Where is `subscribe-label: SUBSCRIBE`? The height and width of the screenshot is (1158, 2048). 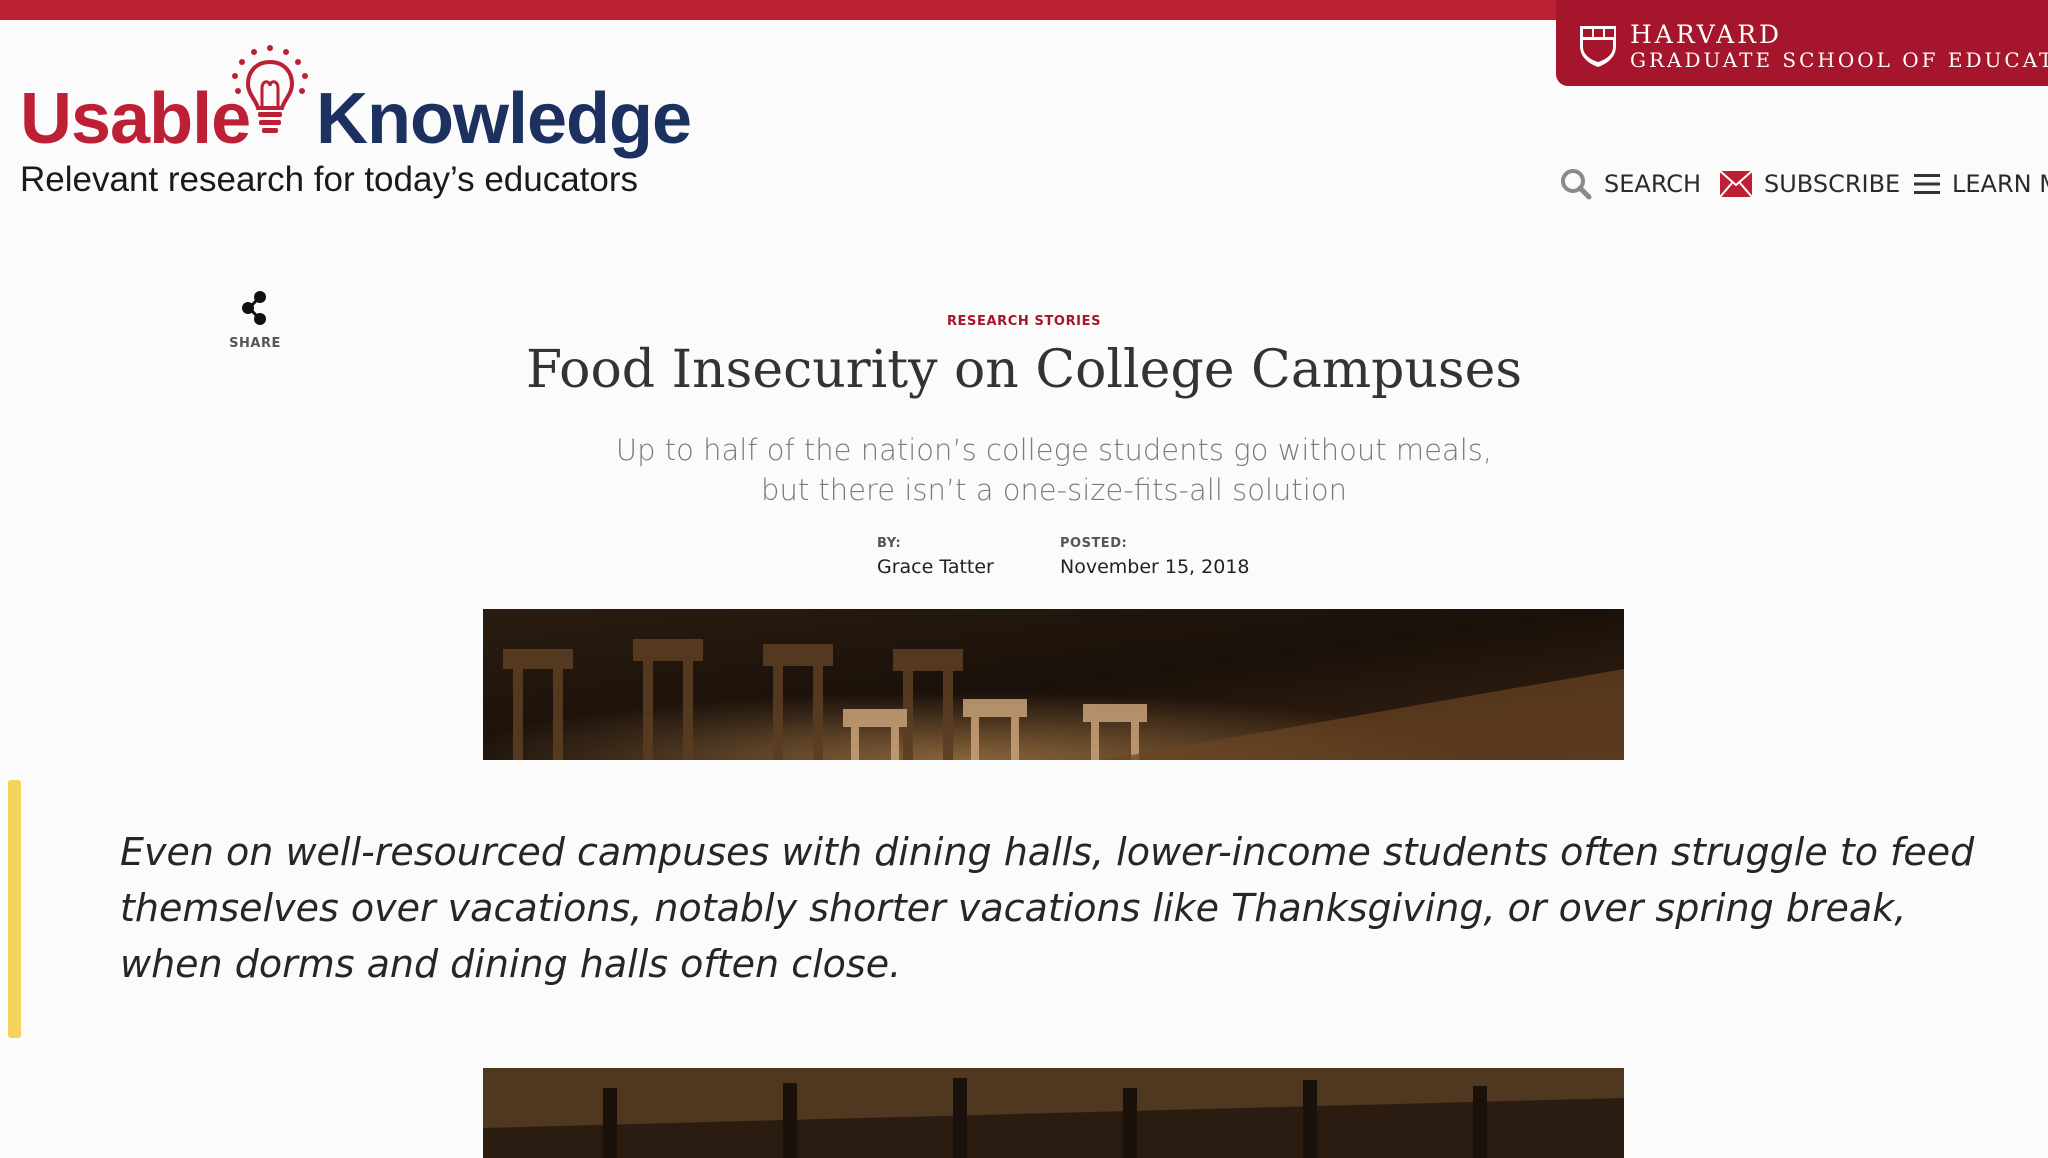
subscribe-label: SUBSCRIBE is located at coordinates (1832, 184).